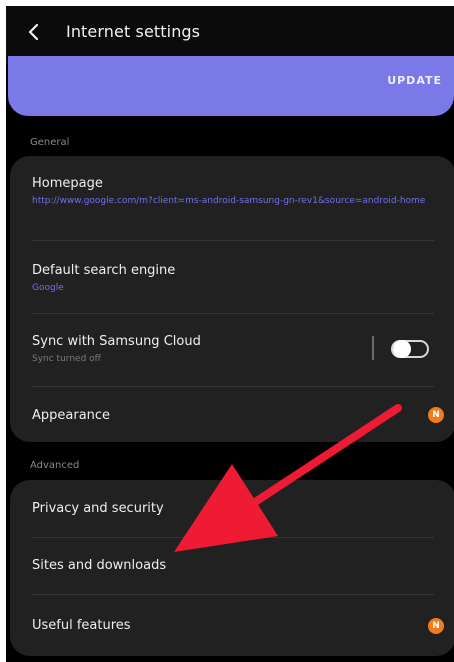  Describe the element at coordinates (232, 508) in the screenshot. I see `privacy-security-row: Privacy and security` at that location.